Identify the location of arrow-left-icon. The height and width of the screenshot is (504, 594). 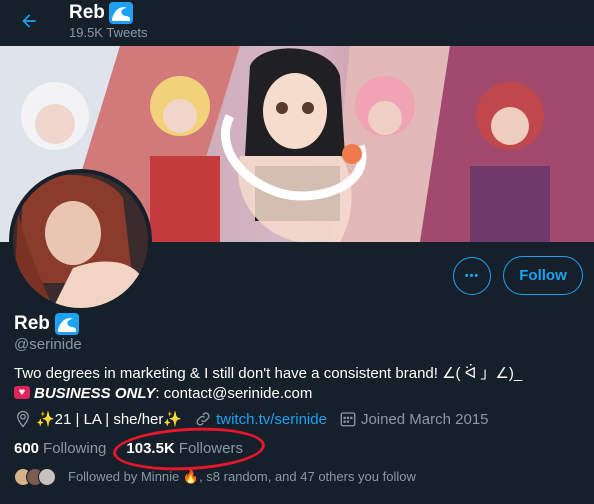
(29, 21).